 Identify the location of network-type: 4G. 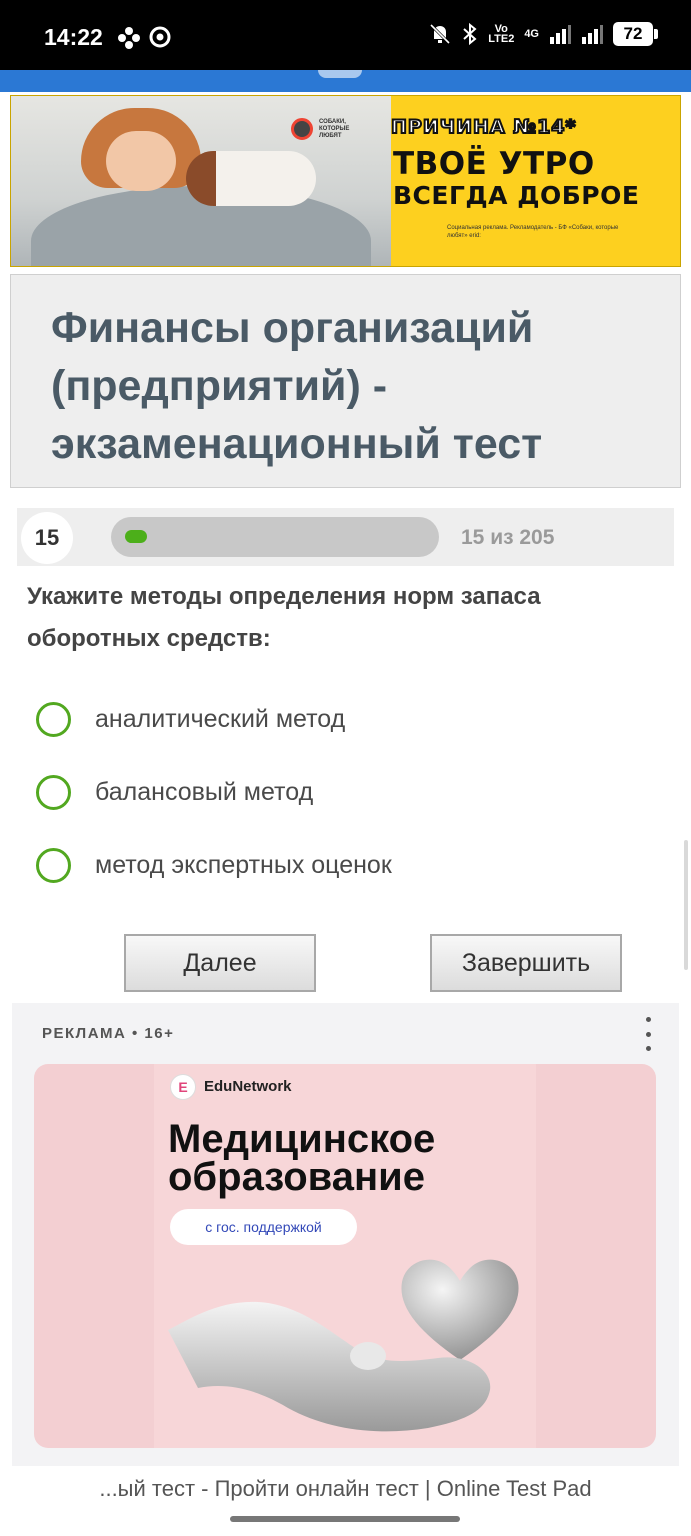
(531, 33).